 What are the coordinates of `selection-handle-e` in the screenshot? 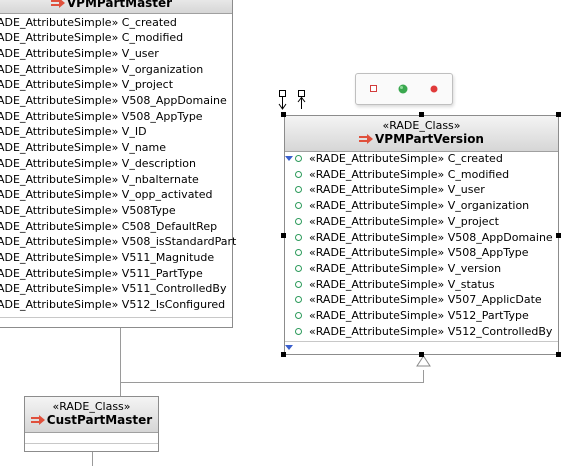 It's located at (558, 235).